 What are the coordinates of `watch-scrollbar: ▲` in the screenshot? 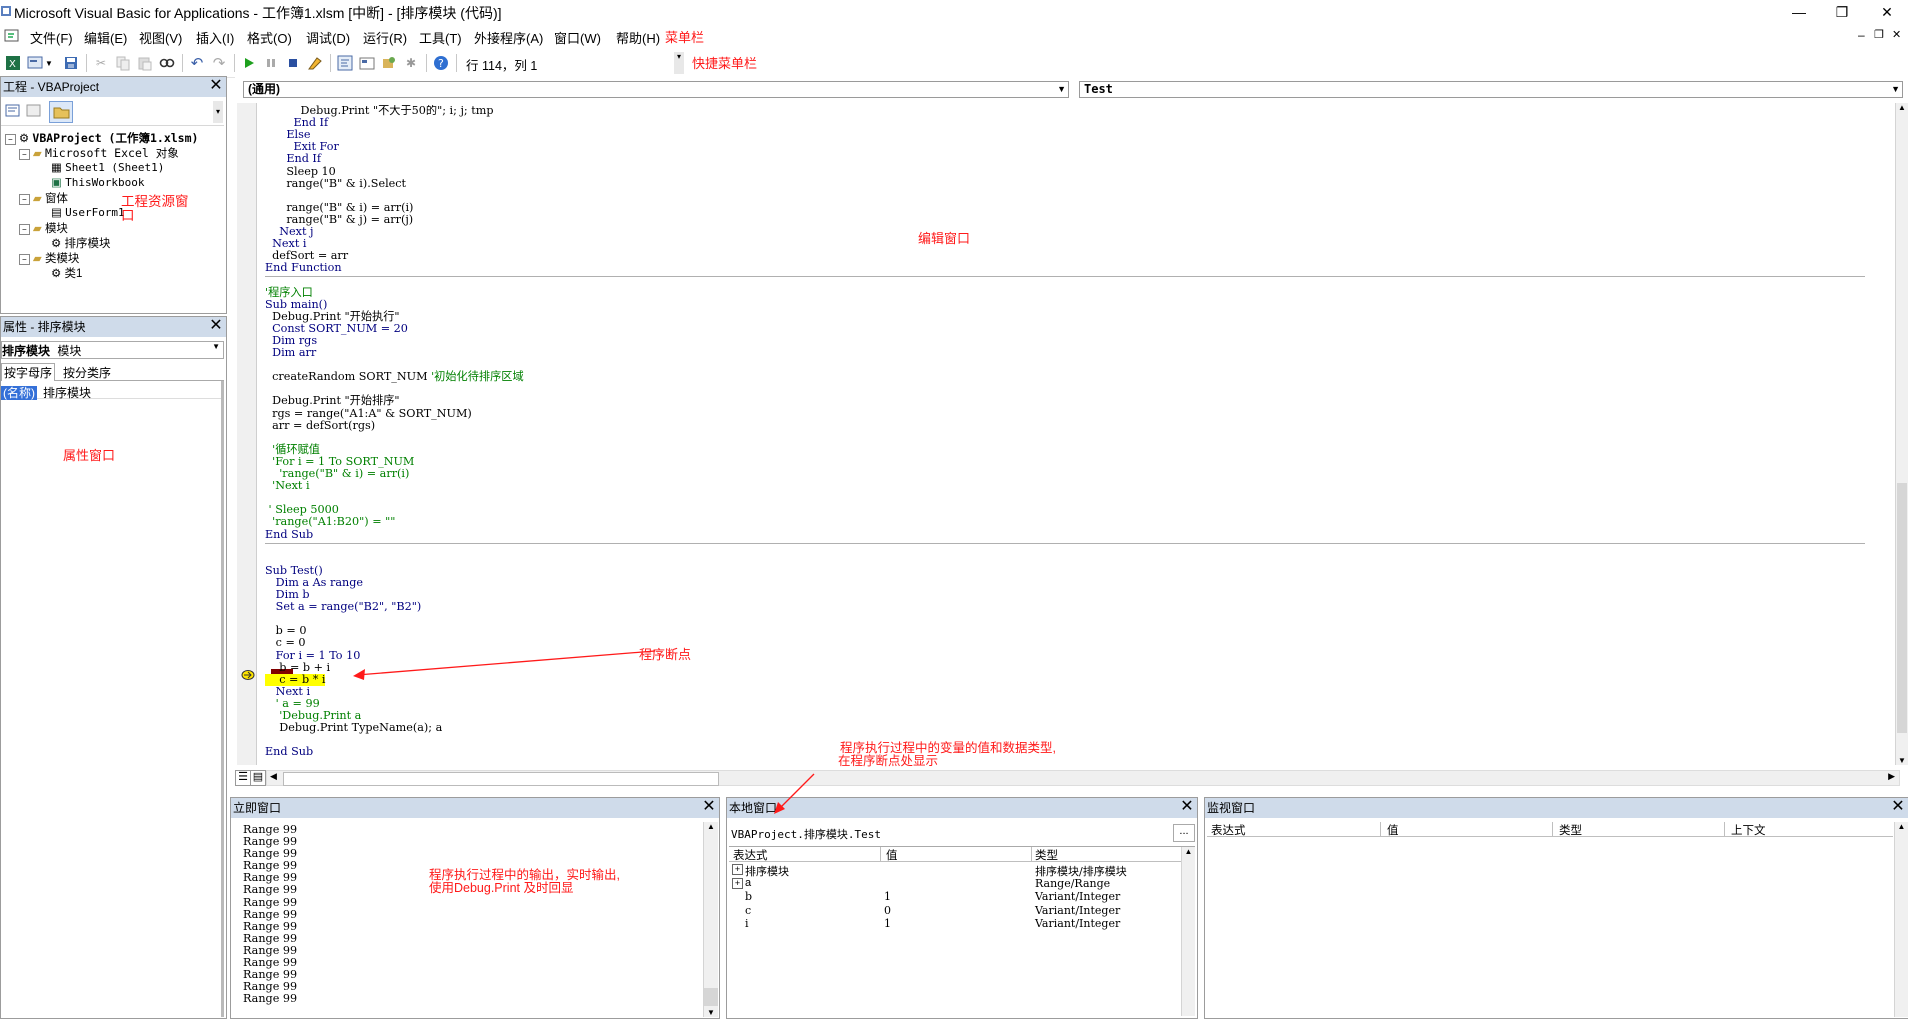 It's located at (1901, 919).